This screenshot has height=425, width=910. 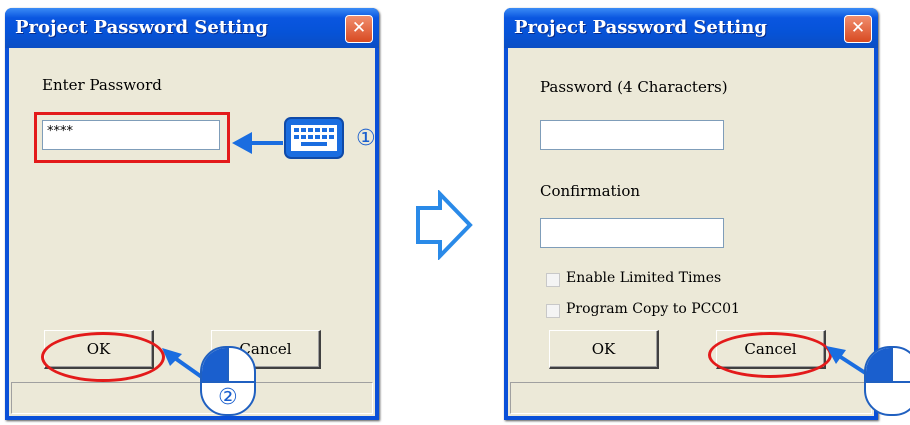 What do you see at coordinates (590, 191) in the screenshot?
I see `confirmation-label: Confirmation` at bounding box center [590, 191].